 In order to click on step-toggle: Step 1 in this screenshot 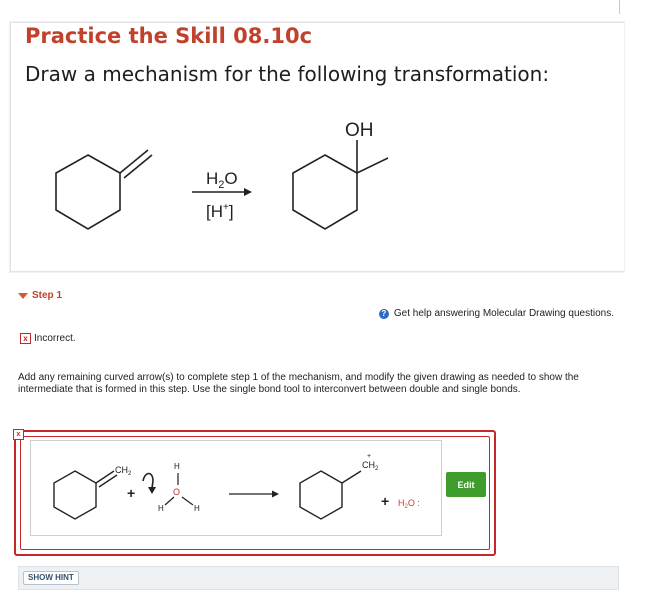, I will do `click(40, 295)`.